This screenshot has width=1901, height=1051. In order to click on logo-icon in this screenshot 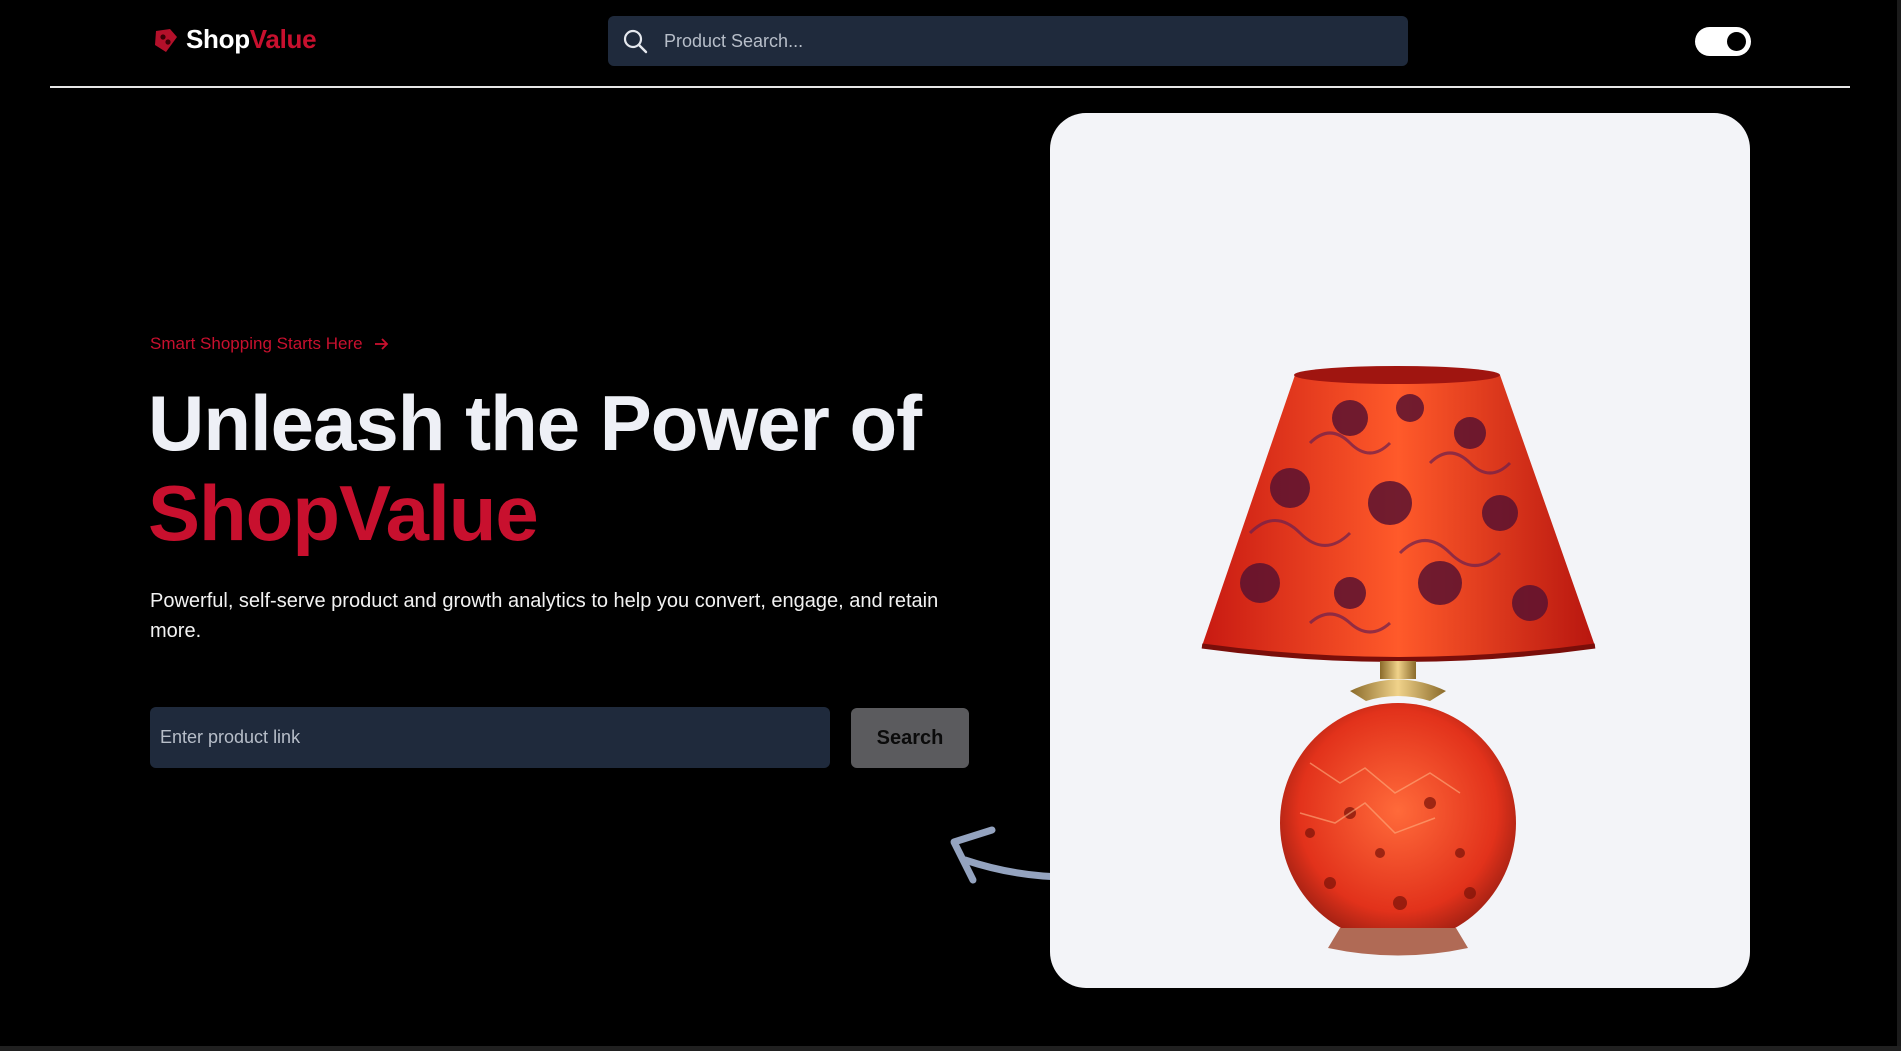, I will do `click(166, 40)`.